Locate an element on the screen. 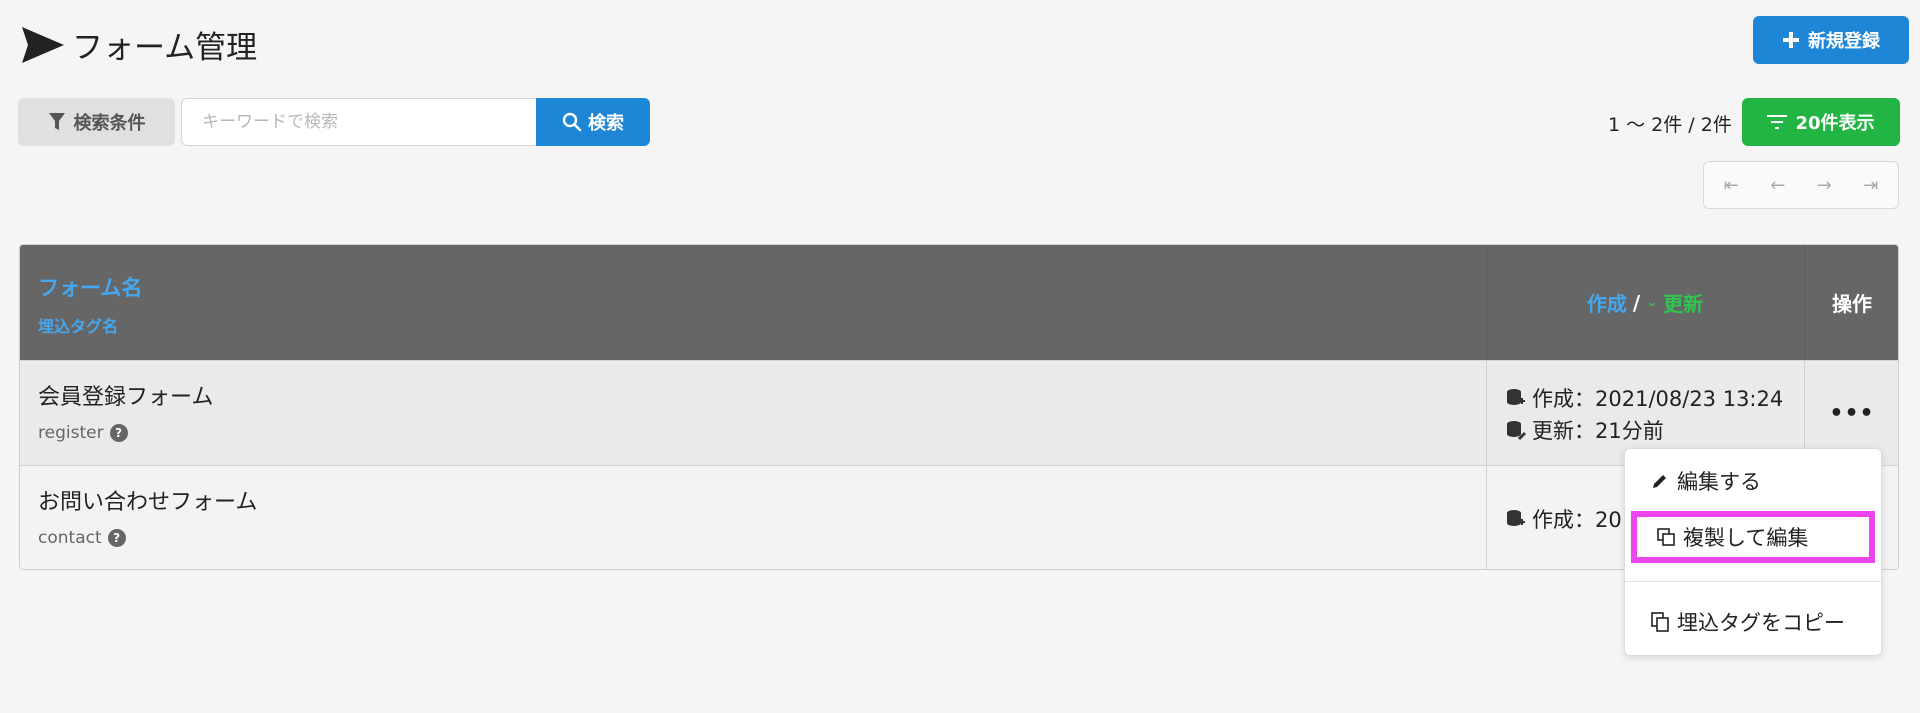 The height and width of the screenshot is (713, 1920). database-edit-icon is located at coordinates (1516, 430).